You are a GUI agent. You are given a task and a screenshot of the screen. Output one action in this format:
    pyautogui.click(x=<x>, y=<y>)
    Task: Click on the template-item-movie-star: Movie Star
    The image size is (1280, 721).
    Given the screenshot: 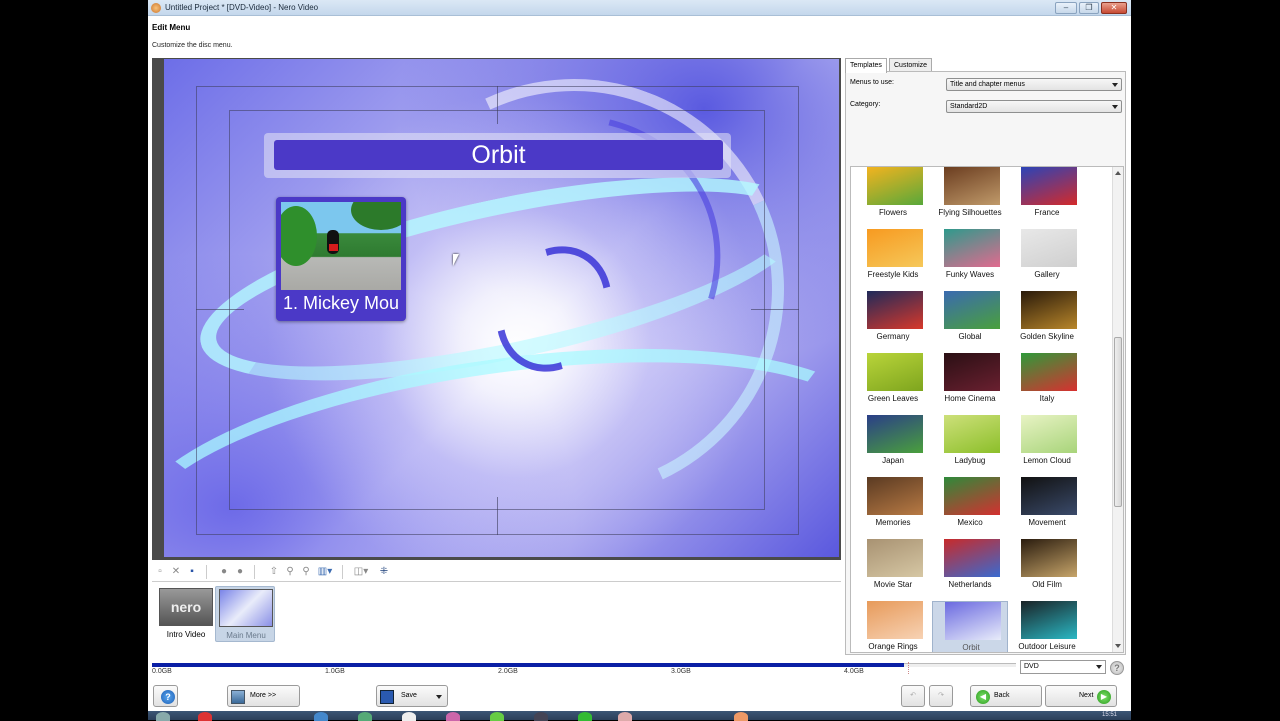 What is the action you would take?
    pyautogui.click(x=893, y=569)
    